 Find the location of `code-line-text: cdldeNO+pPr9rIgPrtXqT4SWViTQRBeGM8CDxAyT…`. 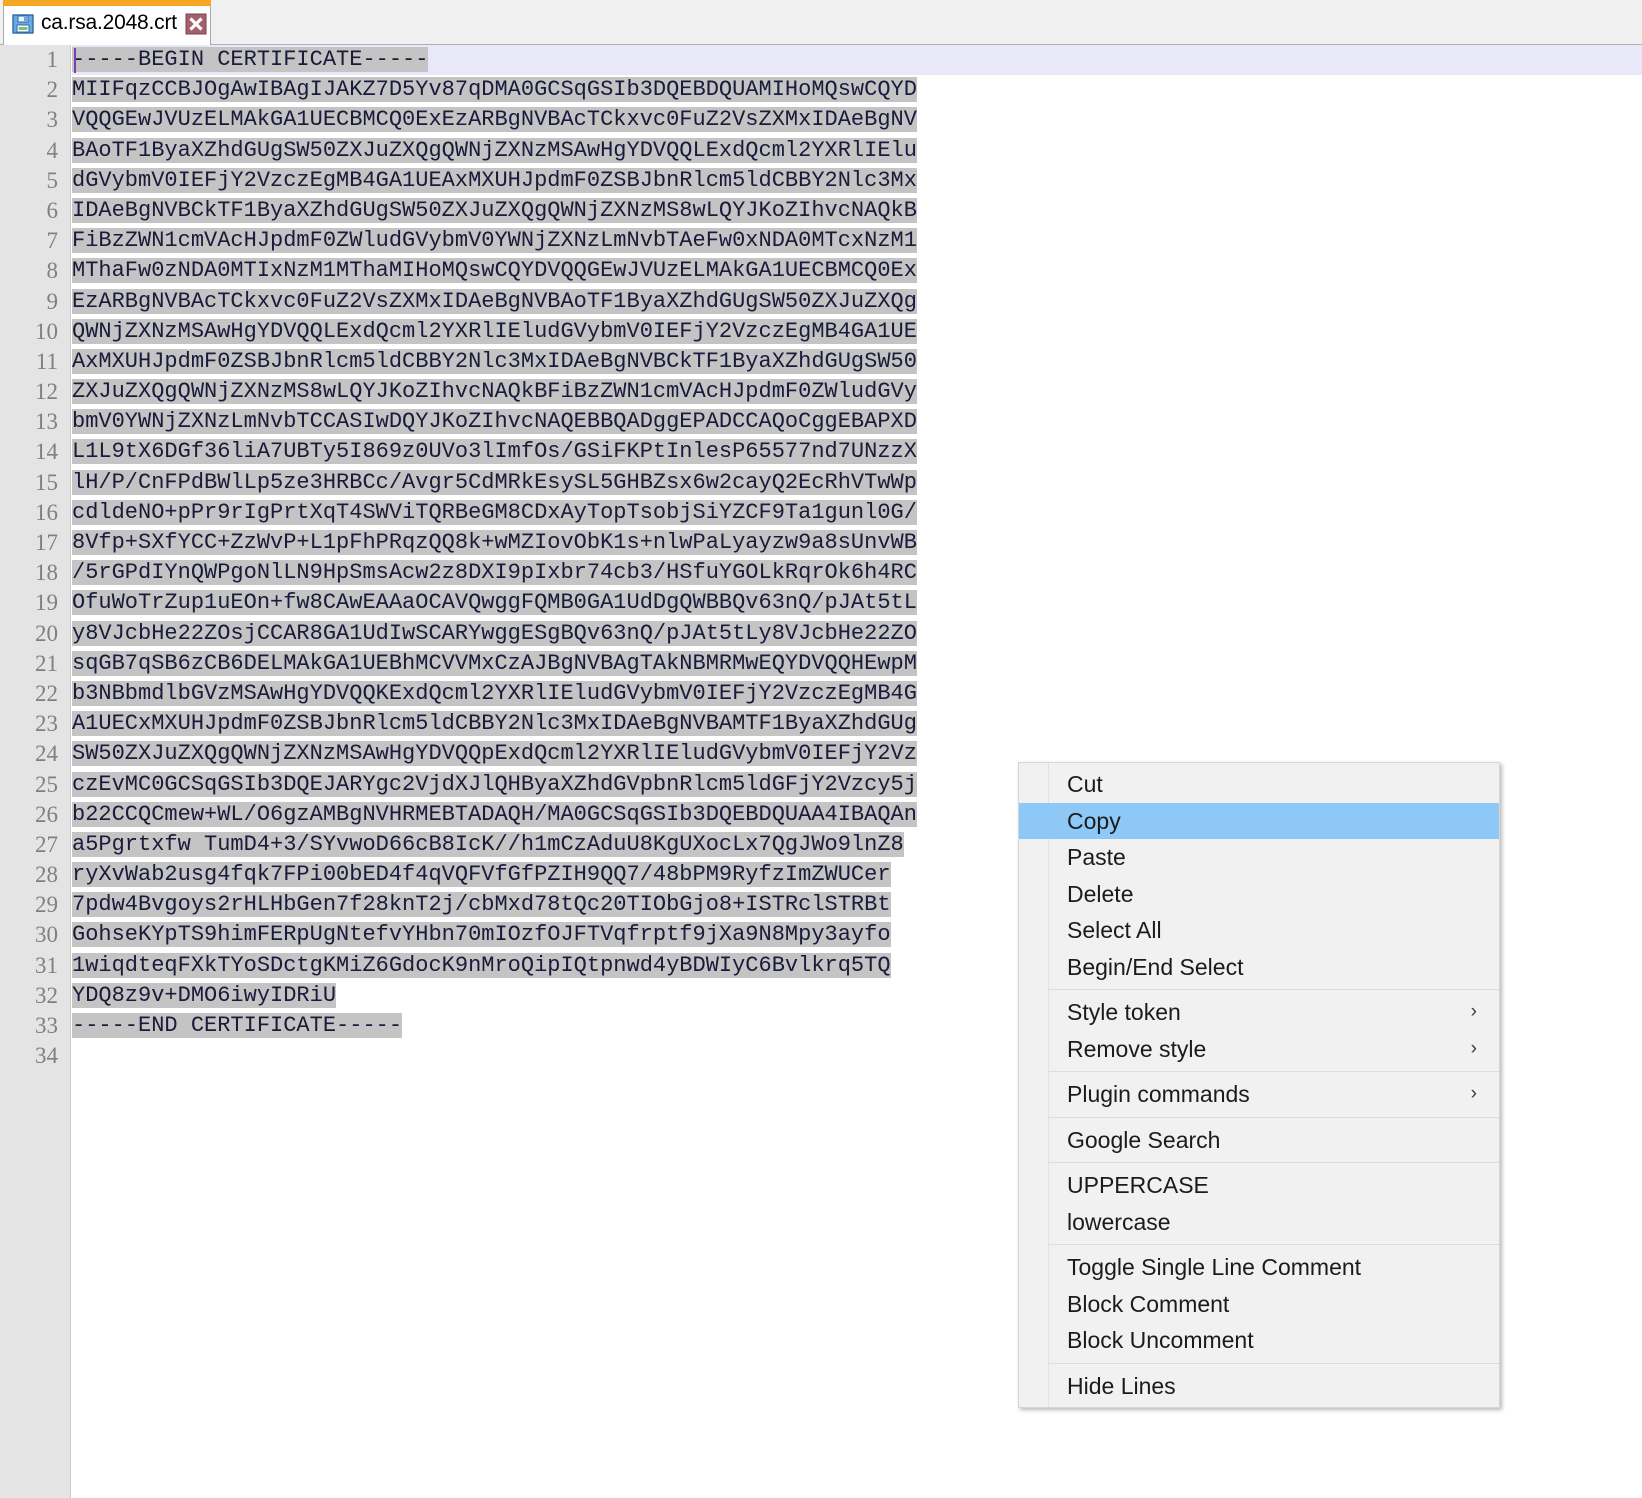

code-line-text: cdldeNO+pPr9rIgPrtXqT4SWViTQRBeGM8CDxAyT… is located at coordinates (494, 512).